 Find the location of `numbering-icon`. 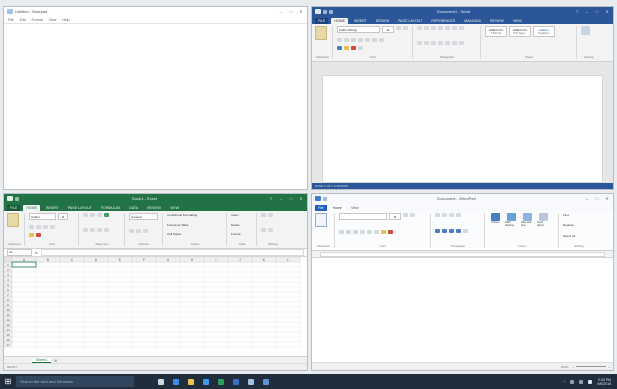

numbering-icon is located at coordinates (426, 28).